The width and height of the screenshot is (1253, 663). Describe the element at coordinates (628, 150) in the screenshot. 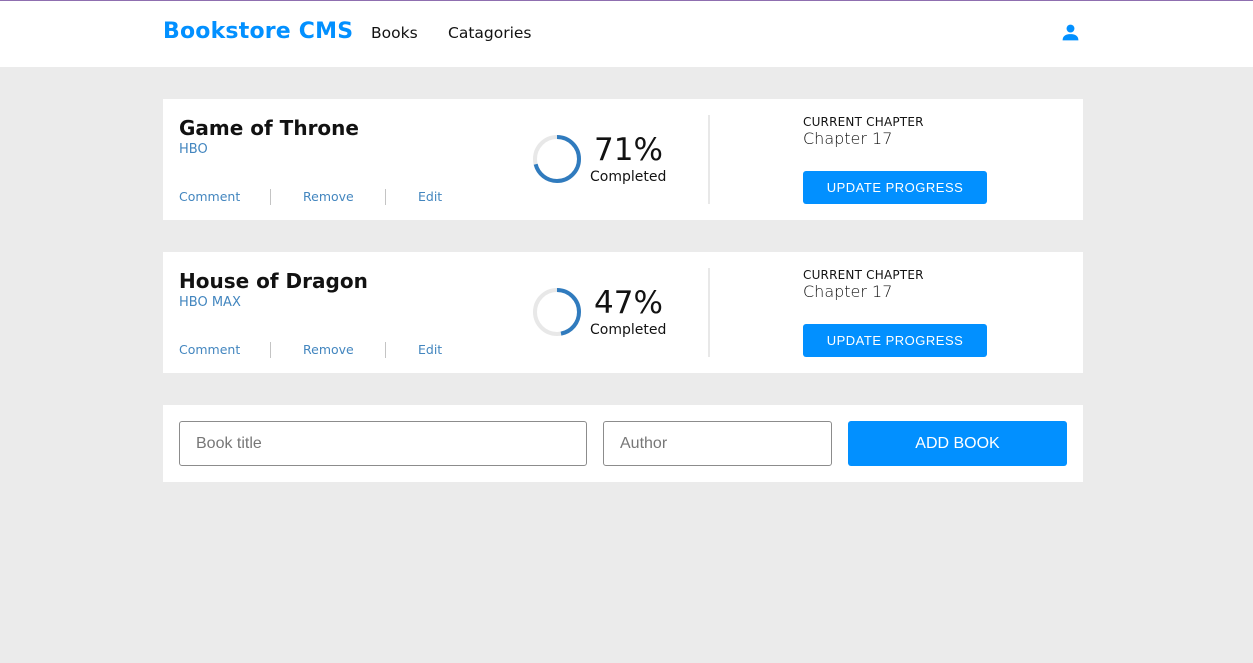

I see `progress-percent: 71%` at that location.